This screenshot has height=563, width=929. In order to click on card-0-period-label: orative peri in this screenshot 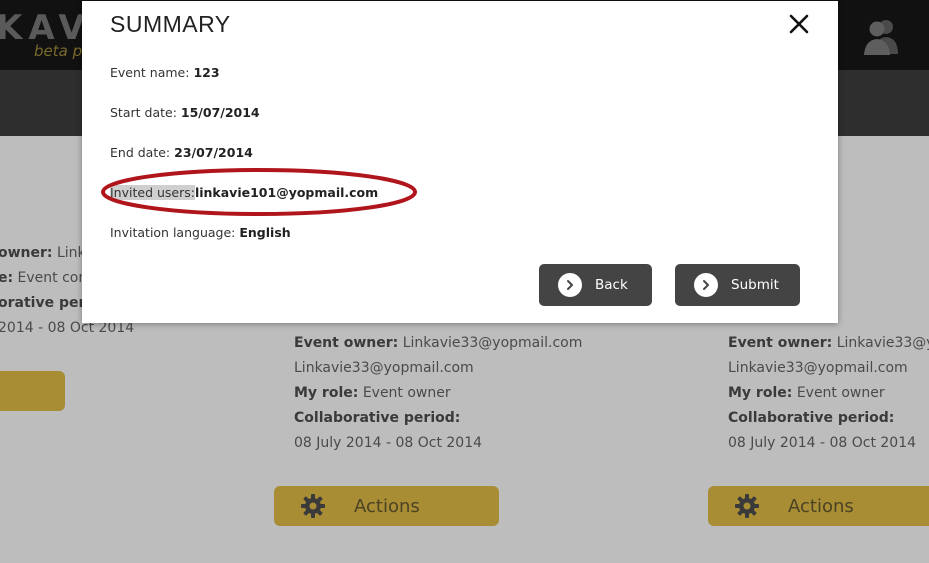, I will do `click(45, 303)`.